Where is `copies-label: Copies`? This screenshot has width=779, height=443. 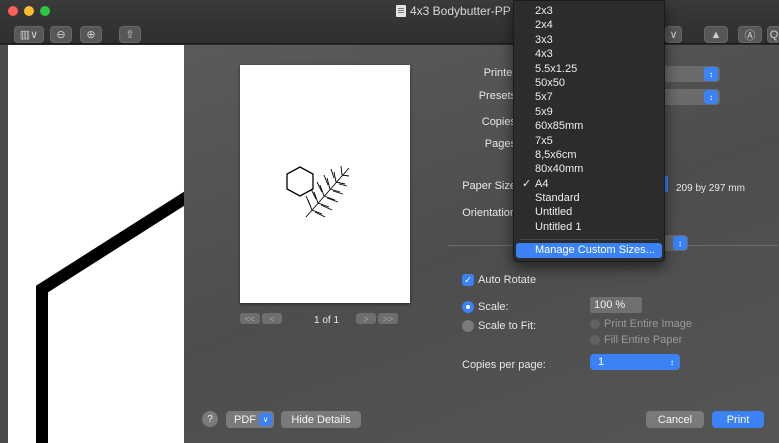 copies-label: Copies is located at coordinates (498, 122).